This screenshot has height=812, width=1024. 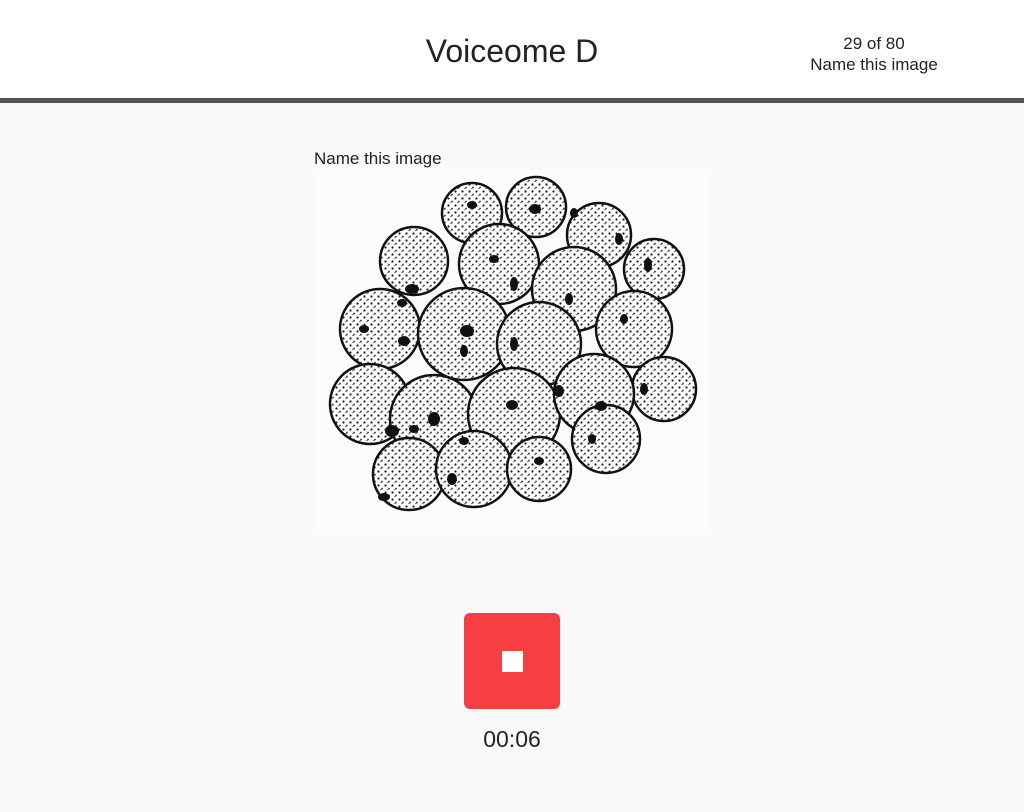 What do you see at coordinates (378, 158) in the screenshot?
I see `prompt-label: Name this image` at bounding box center [378, 158].